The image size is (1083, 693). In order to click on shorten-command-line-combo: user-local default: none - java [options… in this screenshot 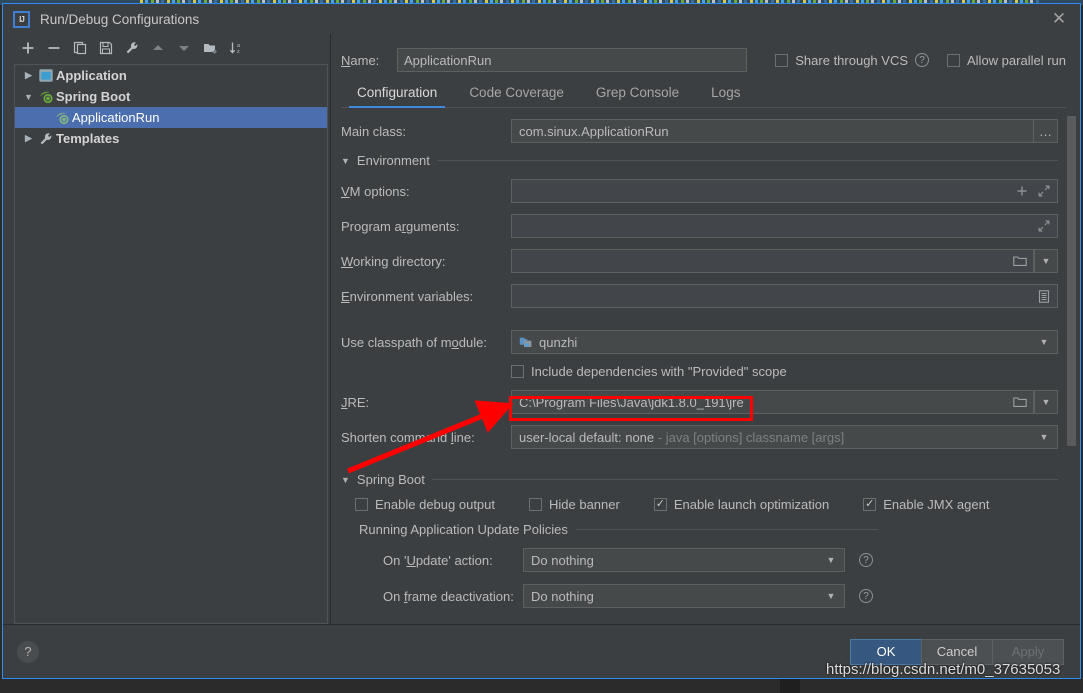, I will do `click(784, 437)`.